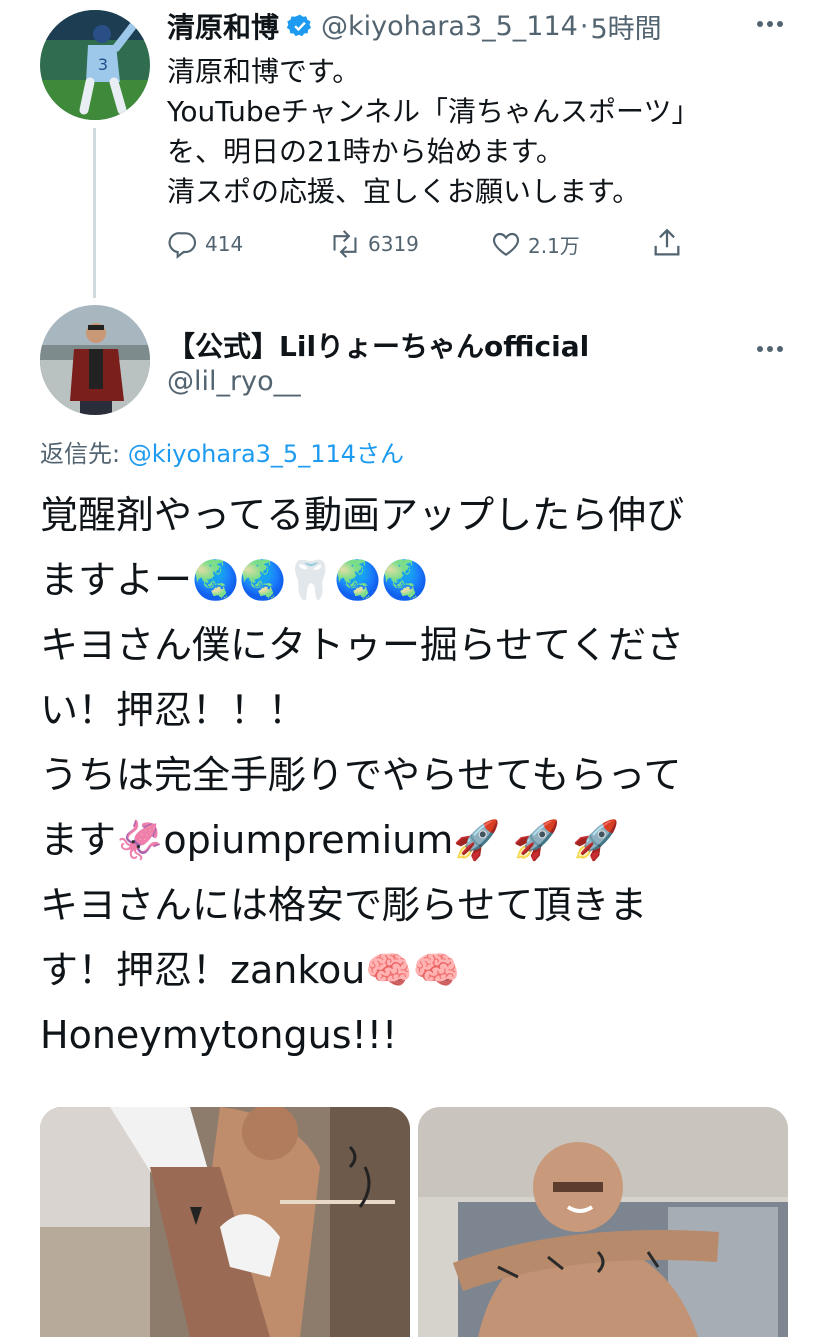  Describe the element at coordinates (95, 65) in the screenshot. I see `avatar: 3` at that location.